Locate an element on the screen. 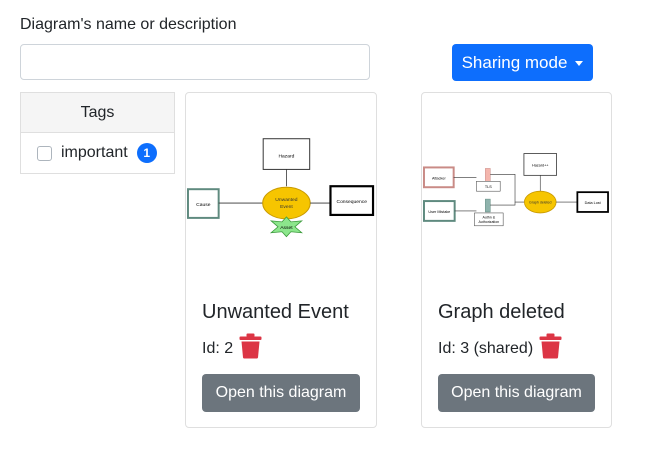  event-label: Graph deleted is located at coordinates (540, 203).